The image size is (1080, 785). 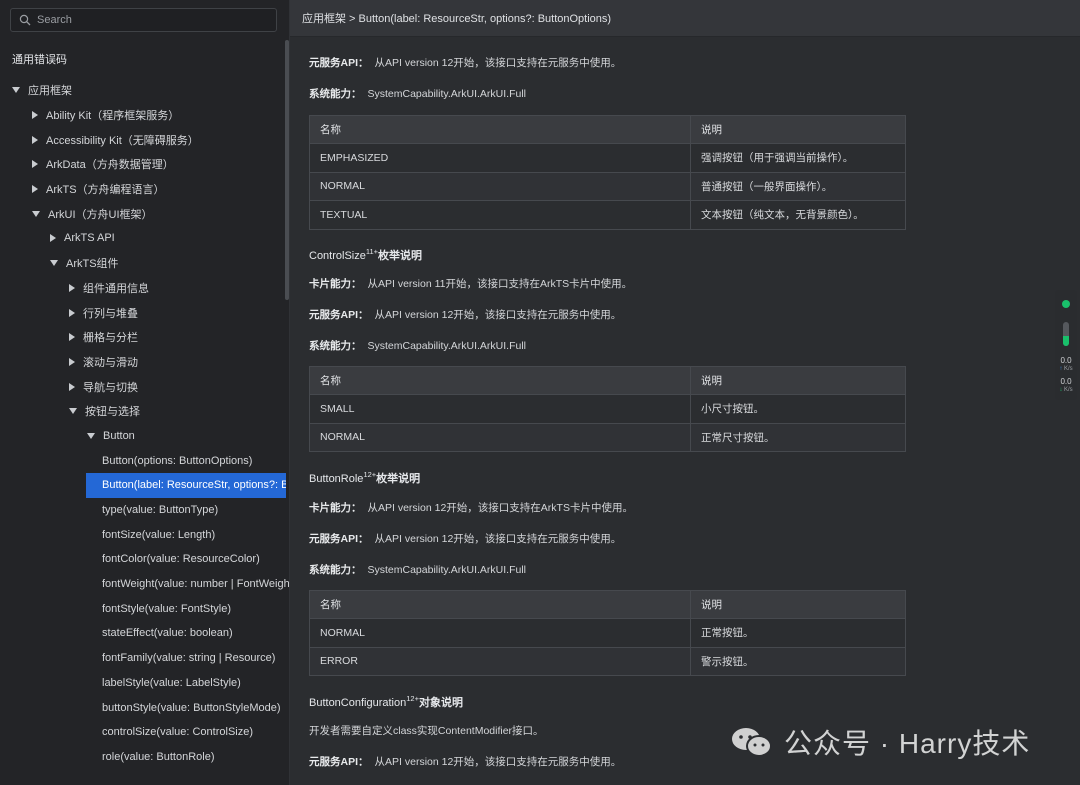 I want to click on buttonrole-table: 名称 说明 NORMAL 正常按钮。 ERROR 警示按钮。, so click(x=607, y=633).